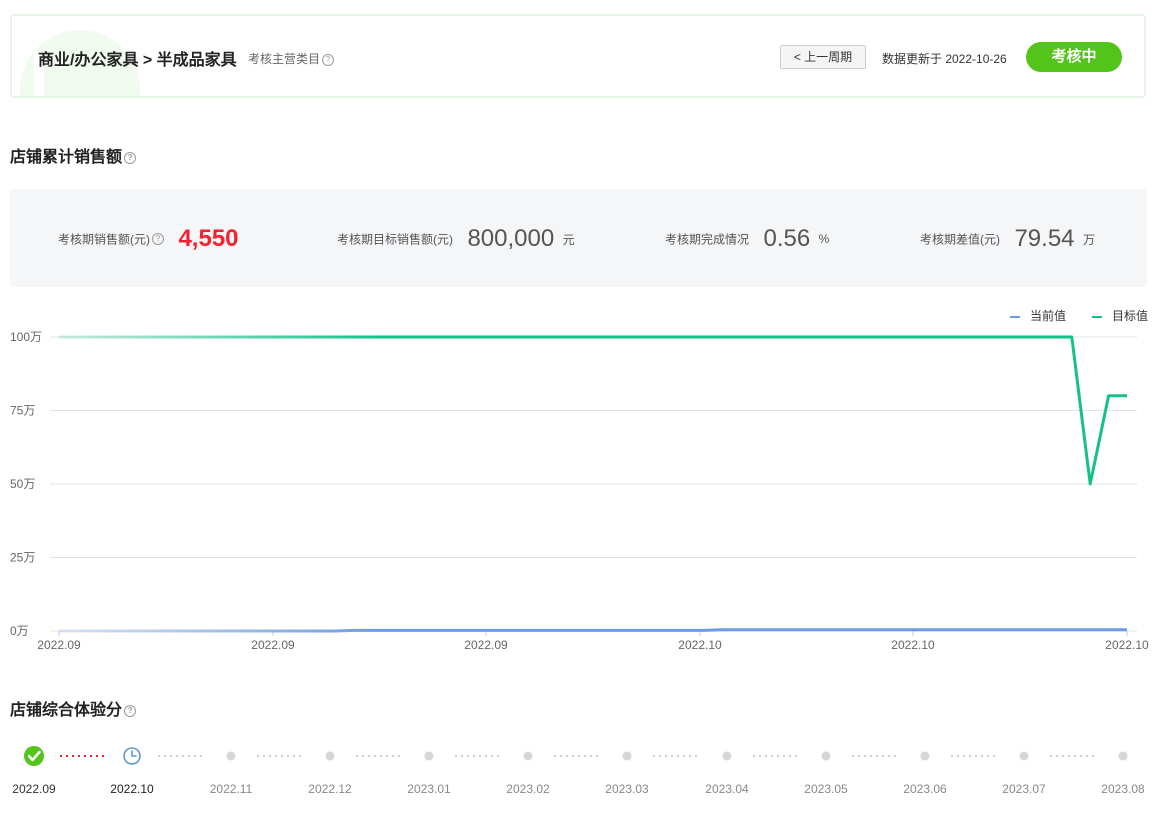 Image resolution: width=1160 pixels, height=817 pixels. Describe the element at coordinates (826, 789) in the screenshot. I see `timeline-month-label: 2023.05` at that location.